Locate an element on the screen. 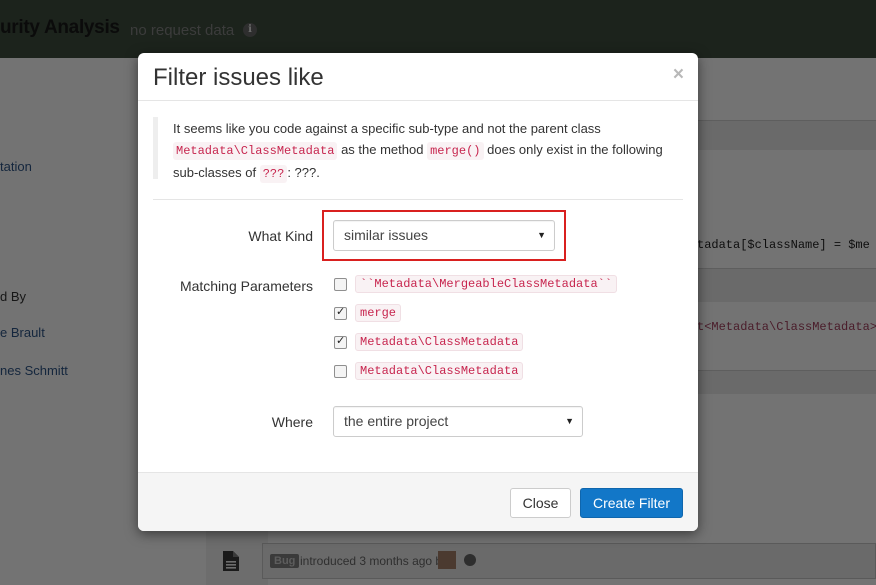 This screenshot has height=585, width=876. description-text: as the method is located at coordinates (382, 149).